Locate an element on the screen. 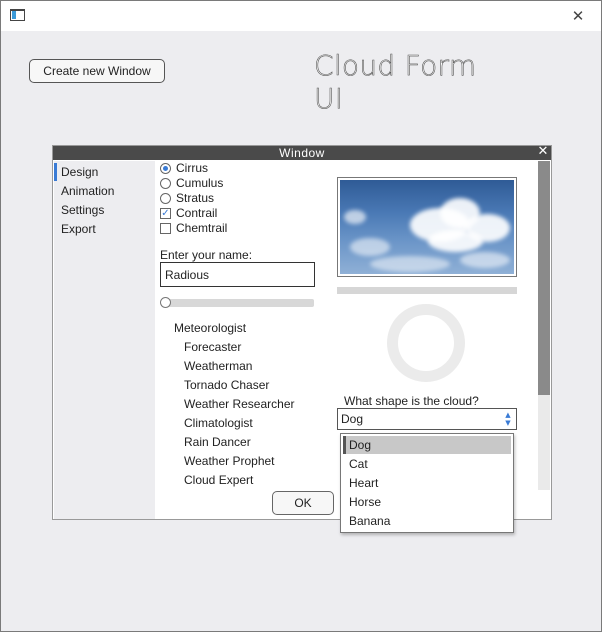 This screenshot has width=602, height=632. tree-item: Climatologist is located at coordinates (218, 423).